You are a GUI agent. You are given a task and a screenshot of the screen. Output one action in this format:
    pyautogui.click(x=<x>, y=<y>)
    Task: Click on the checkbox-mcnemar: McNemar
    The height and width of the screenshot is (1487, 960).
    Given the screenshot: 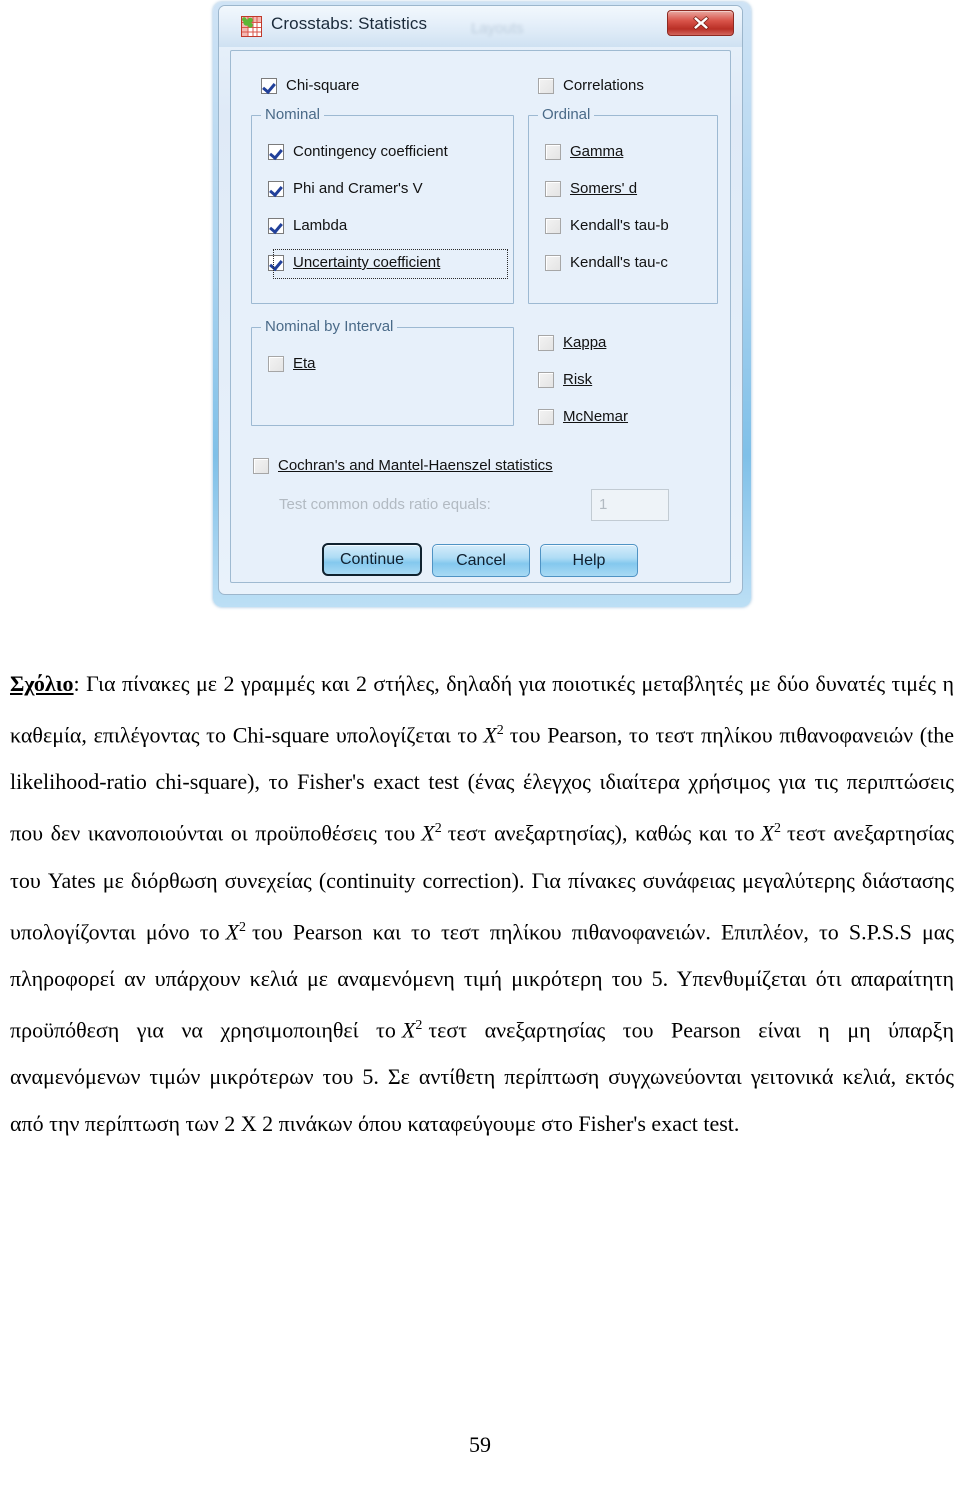 What is the action you would take?
    pyautogui.click(x=583, y=417)
    